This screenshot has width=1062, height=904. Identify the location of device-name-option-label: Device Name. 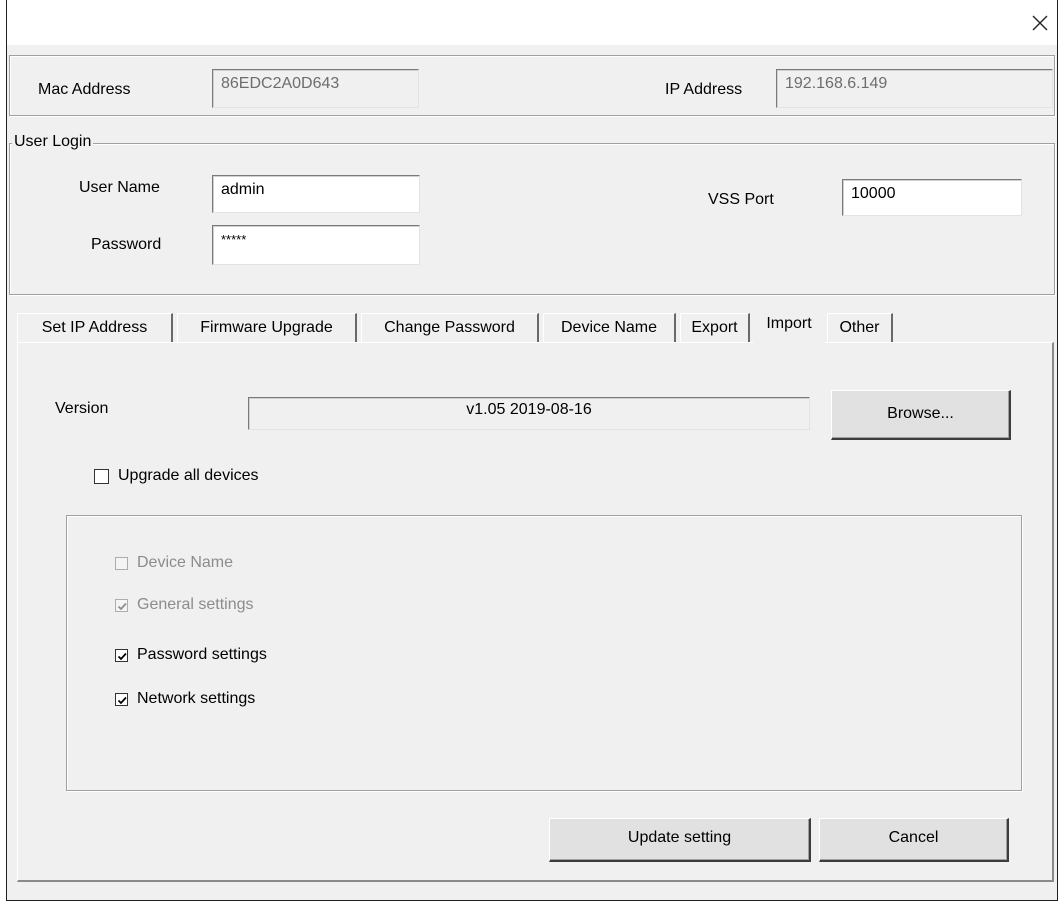
(185, 562).